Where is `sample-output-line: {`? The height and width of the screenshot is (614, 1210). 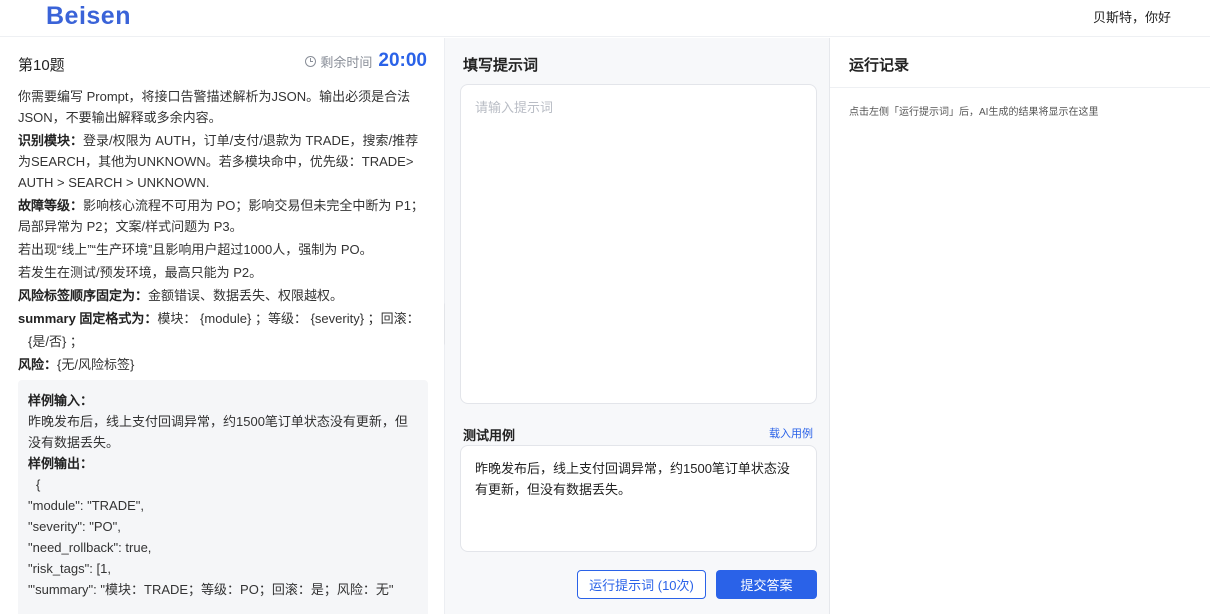 sample-output-line: { is located at coordinates (38, 484).